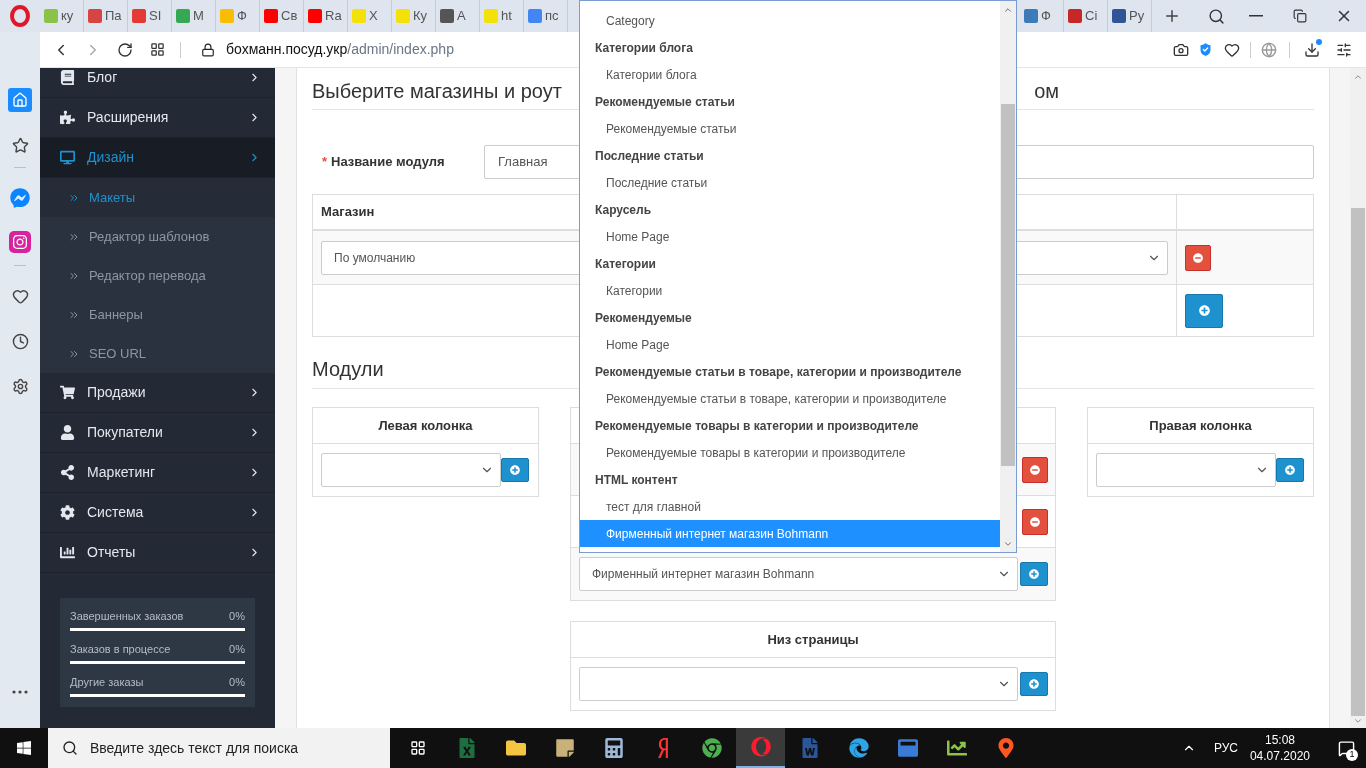 Image resolution: width=1366 pixels, height=768 pixels. Describe the element at coordinates (1279, 740) in the screenshot. I see `clock-time: 15:08` at that location.